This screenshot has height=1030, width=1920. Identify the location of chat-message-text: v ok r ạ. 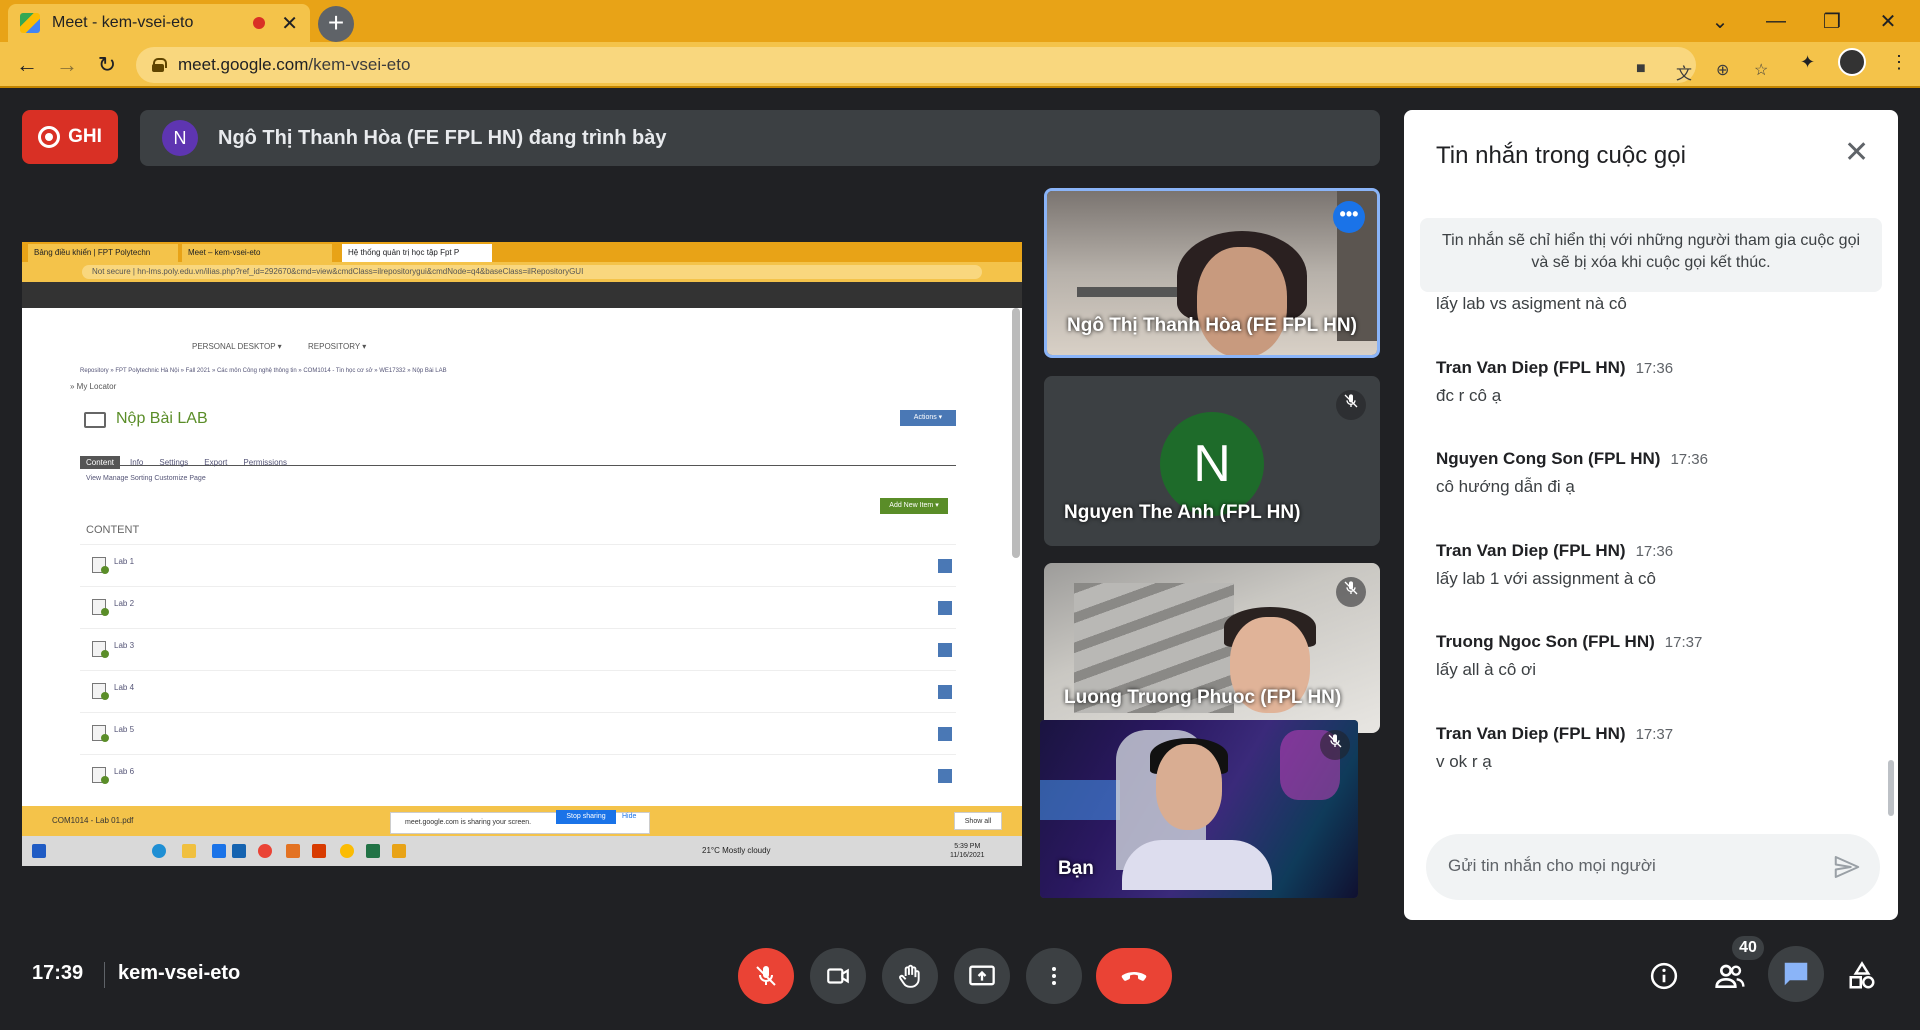
(1464, 761).